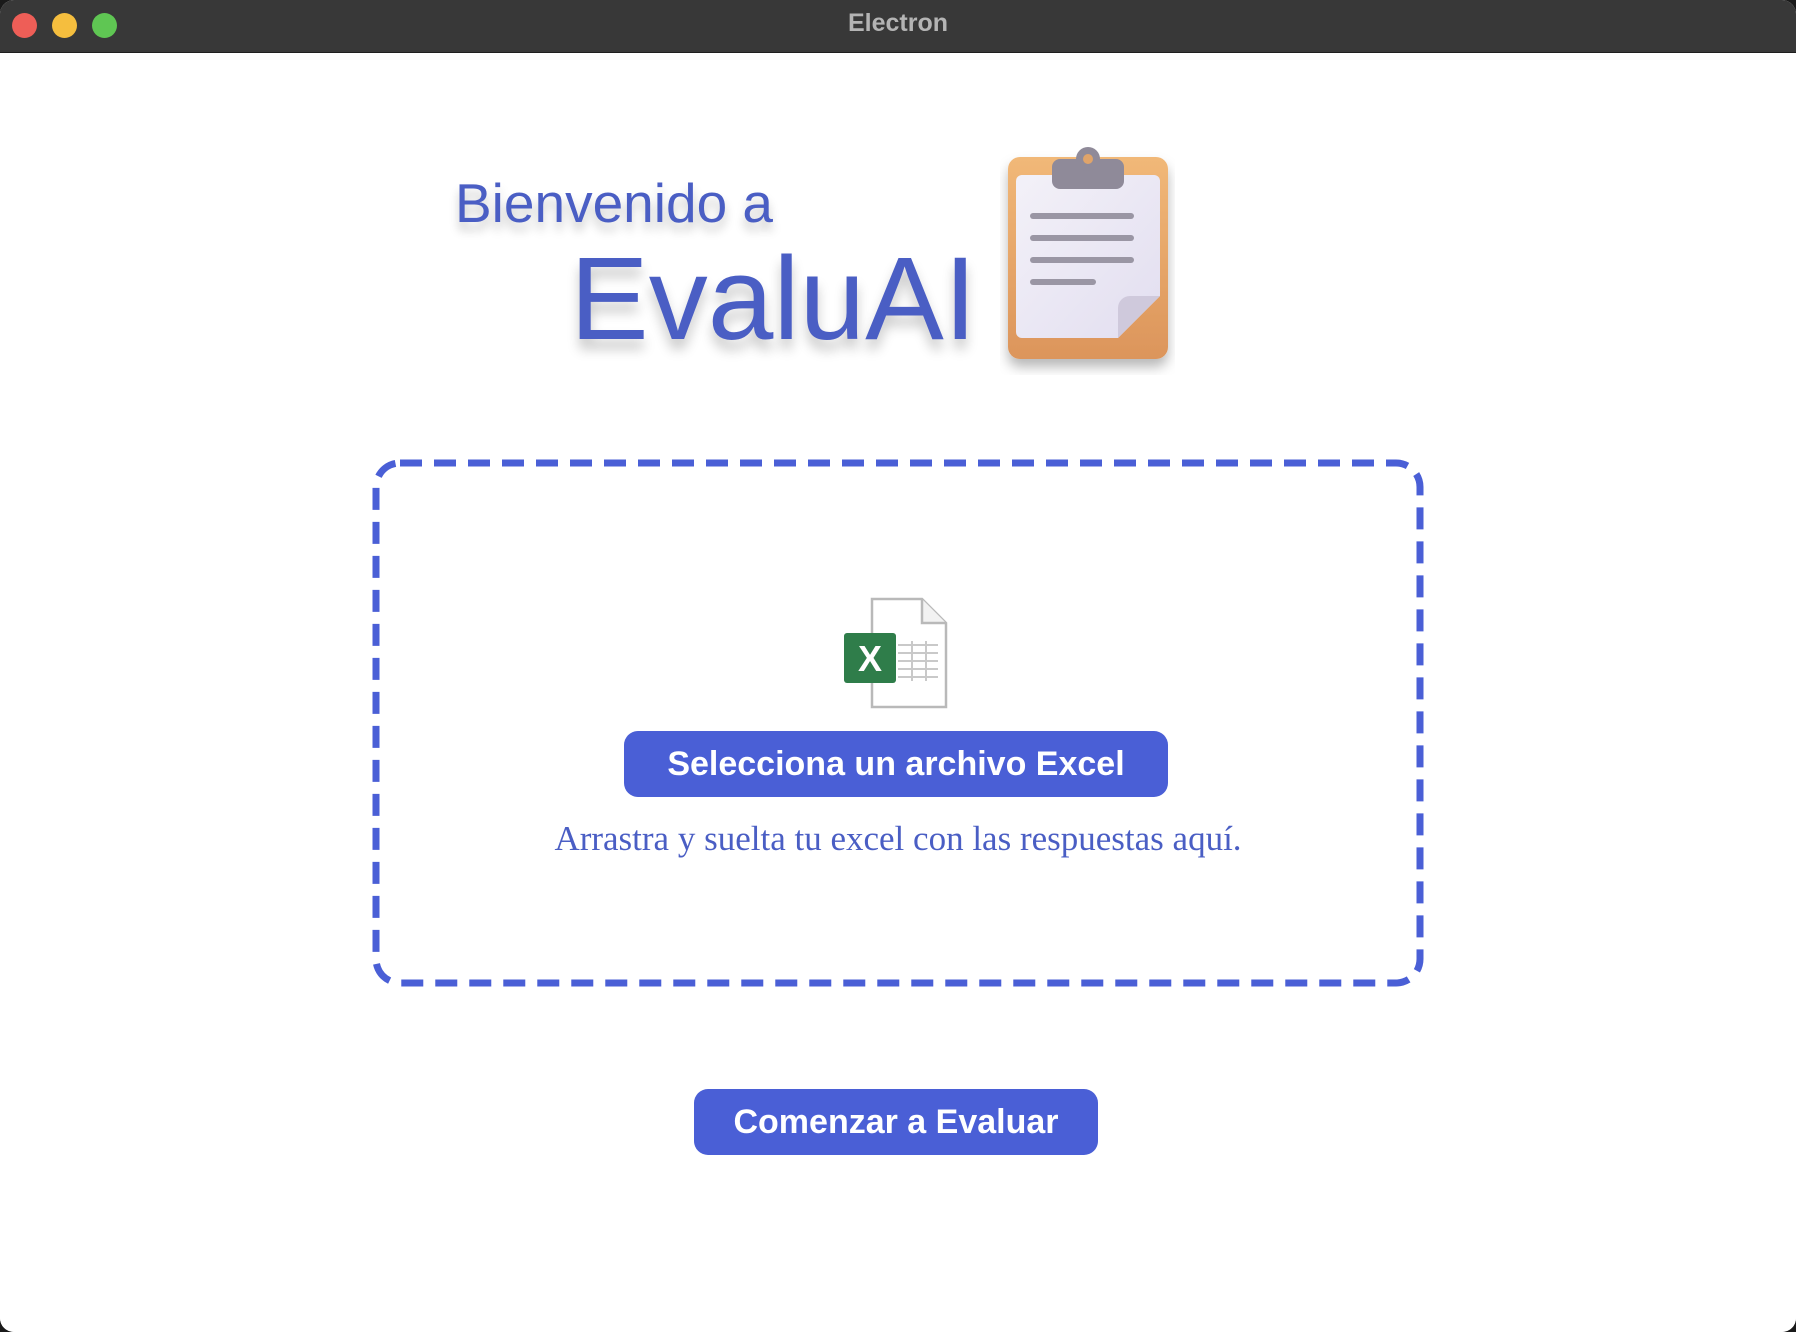  Describe the element at coordinates (898, 23) in the screenshot. I see `window-title: Electron` at that location.